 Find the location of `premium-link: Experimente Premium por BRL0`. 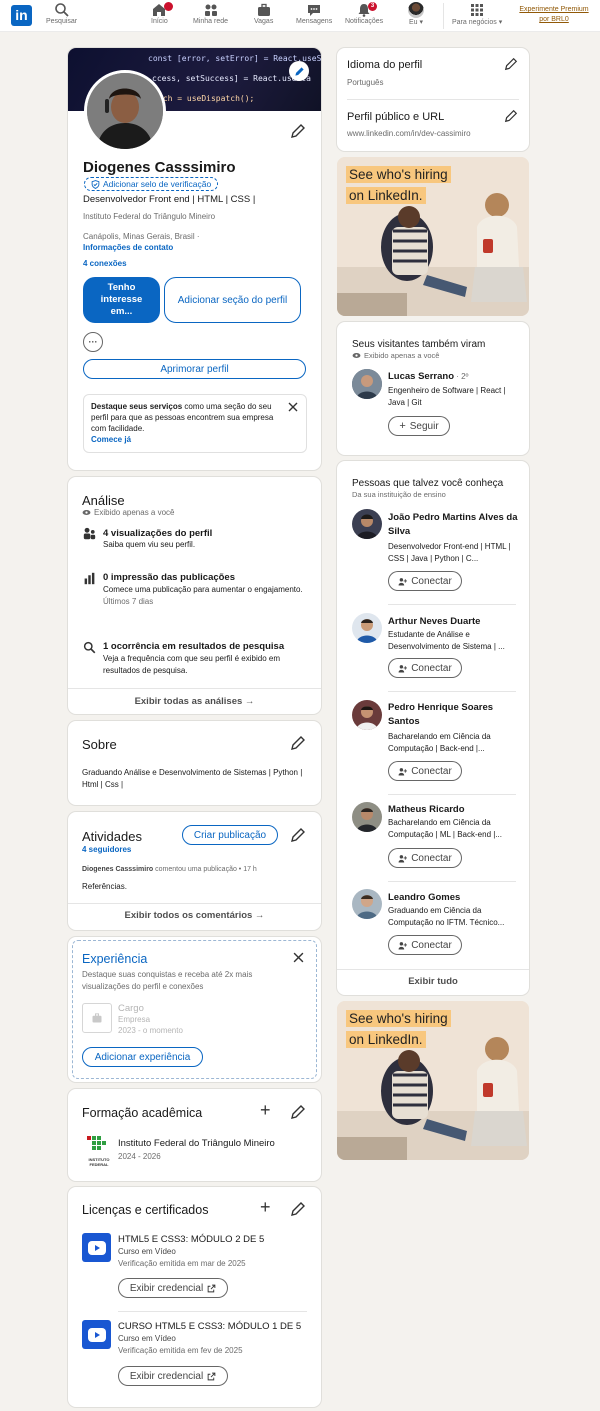

premium-link: Experimente Premium por BRL0 is located at coordinates (554, 15).